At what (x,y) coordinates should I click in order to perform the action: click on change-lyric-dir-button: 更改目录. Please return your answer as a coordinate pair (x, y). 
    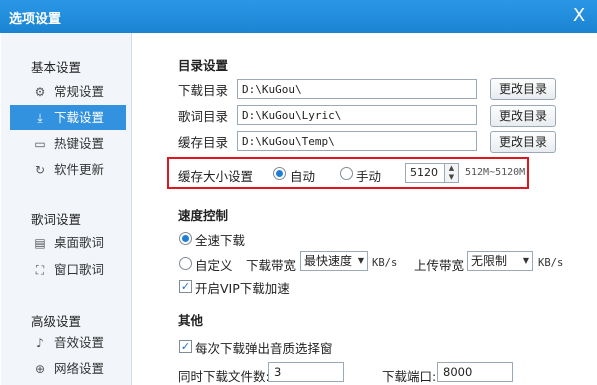
    Looking at the image, I should click on (523, 116).